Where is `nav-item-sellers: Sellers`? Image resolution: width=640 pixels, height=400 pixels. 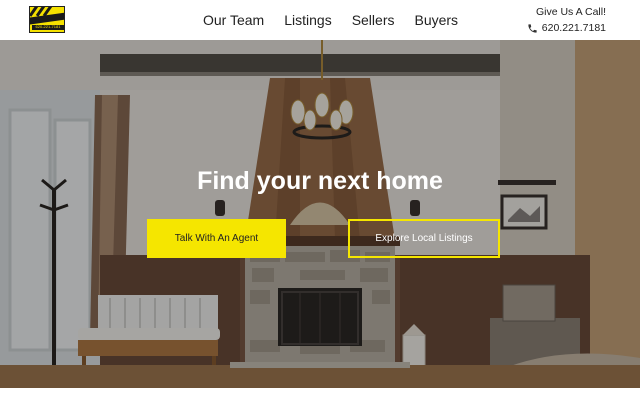
nav-item-sellers: Sellers is located at coordinates (373, 21).